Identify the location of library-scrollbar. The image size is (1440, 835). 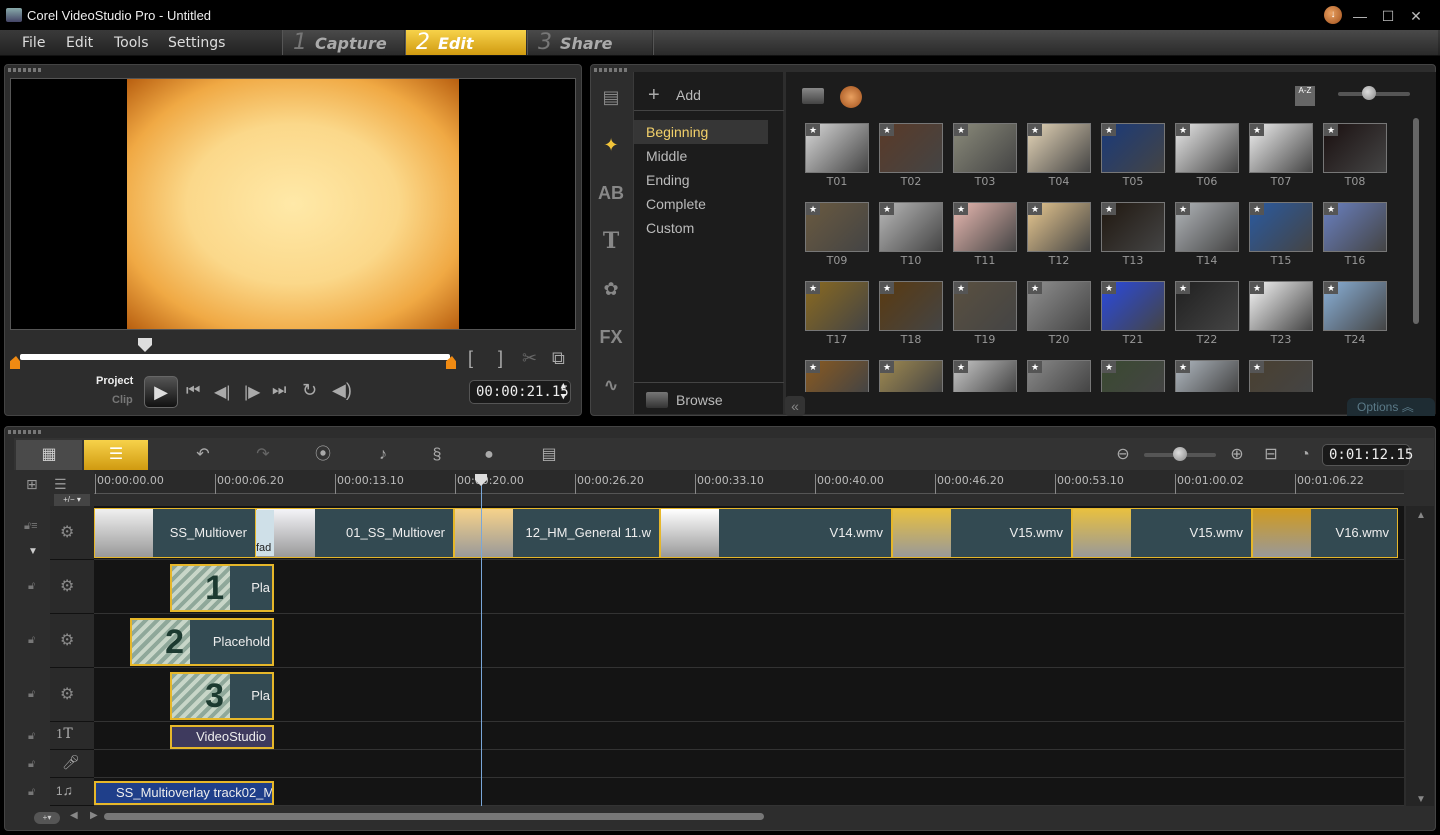
(1416, 221).